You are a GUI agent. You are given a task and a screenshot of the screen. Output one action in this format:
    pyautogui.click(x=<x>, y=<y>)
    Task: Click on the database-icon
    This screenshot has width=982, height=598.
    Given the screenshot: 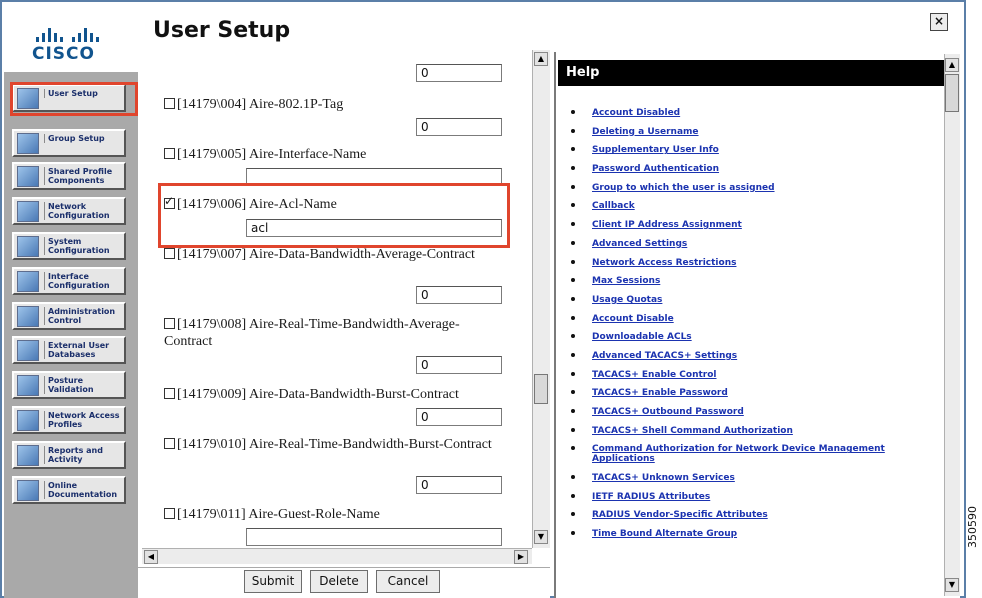 What is the action you would take?
    pyautogui.click(x=28, y=350)
    